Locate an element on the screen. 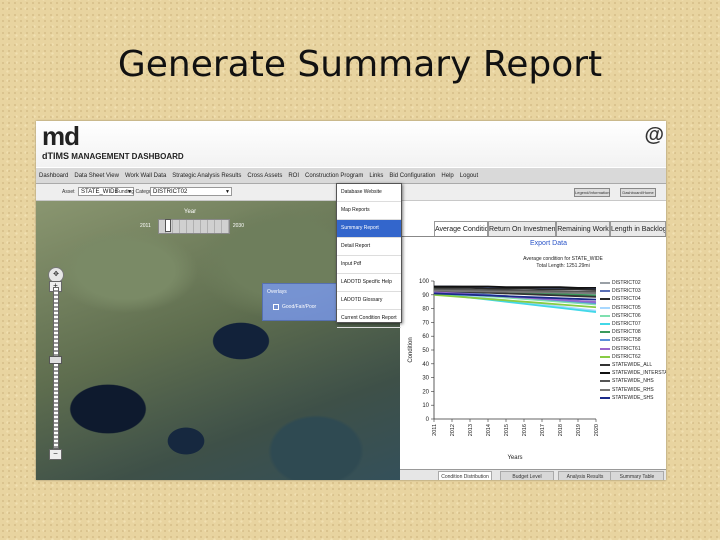  year-label: Year is located at coordinates (190, 212).